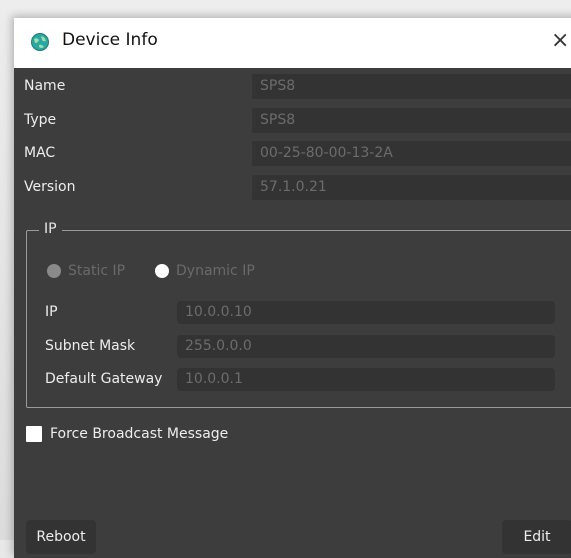  I want to click on version-field: 57.1.0.21, so click(411, 187).